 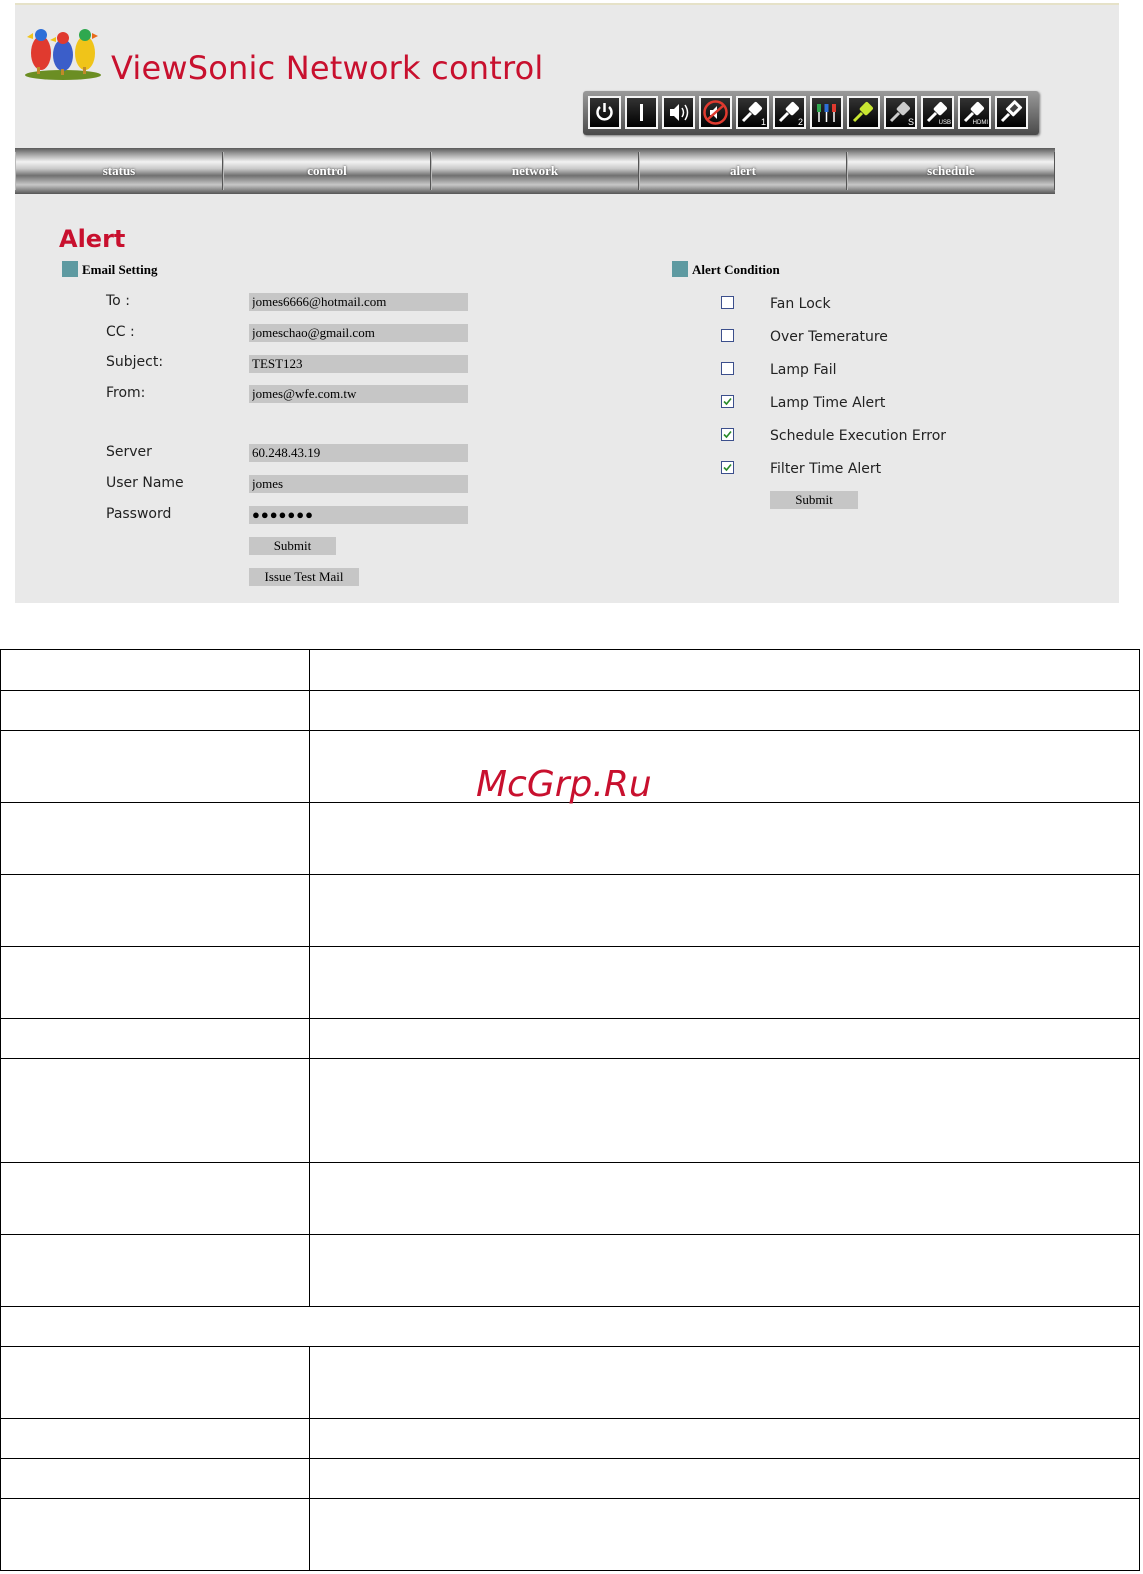 I want to click on fan-lock-checkbox, so click(x=727, y=302).